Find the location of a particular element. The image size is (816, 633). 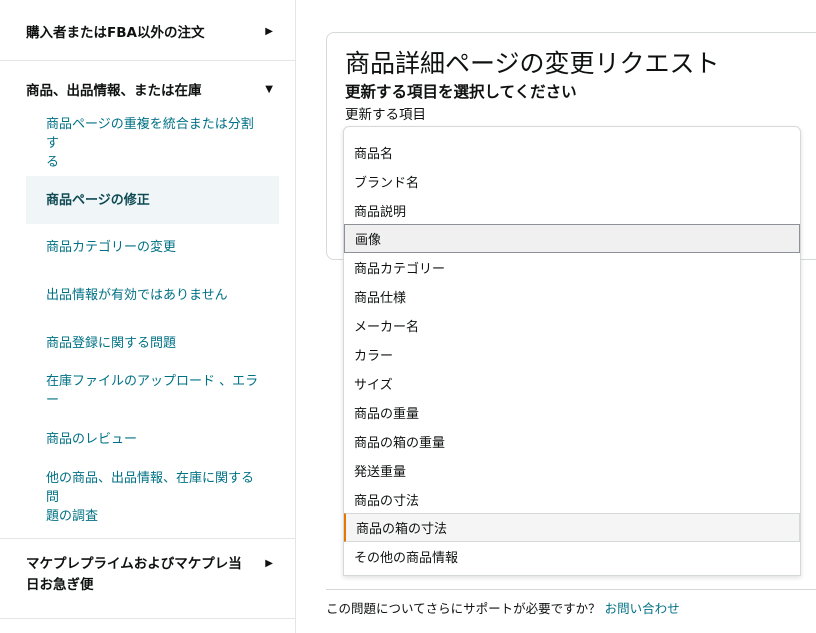

option-product-description: 商品説明 is located at coordinates (572, 210).